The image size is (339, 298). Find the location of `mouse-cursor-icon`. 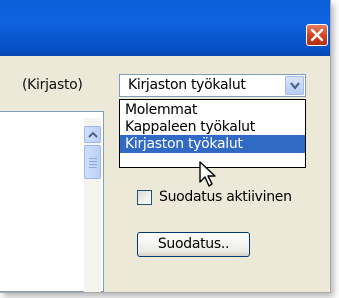

mouse-cursor-icon is located at coordinates (207, 174).